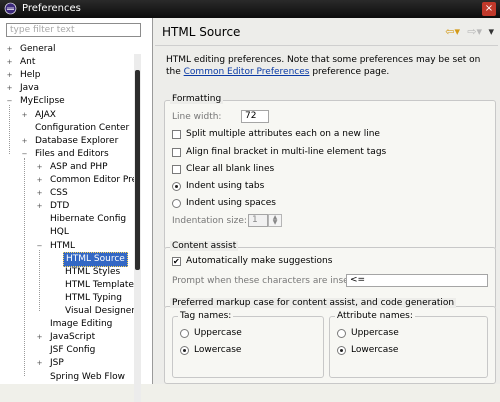 The image size is (500, 402). Describe the element at coordinates (99, 284) in the screenshot. I see `tree-item-label: HTML Template` at that location.